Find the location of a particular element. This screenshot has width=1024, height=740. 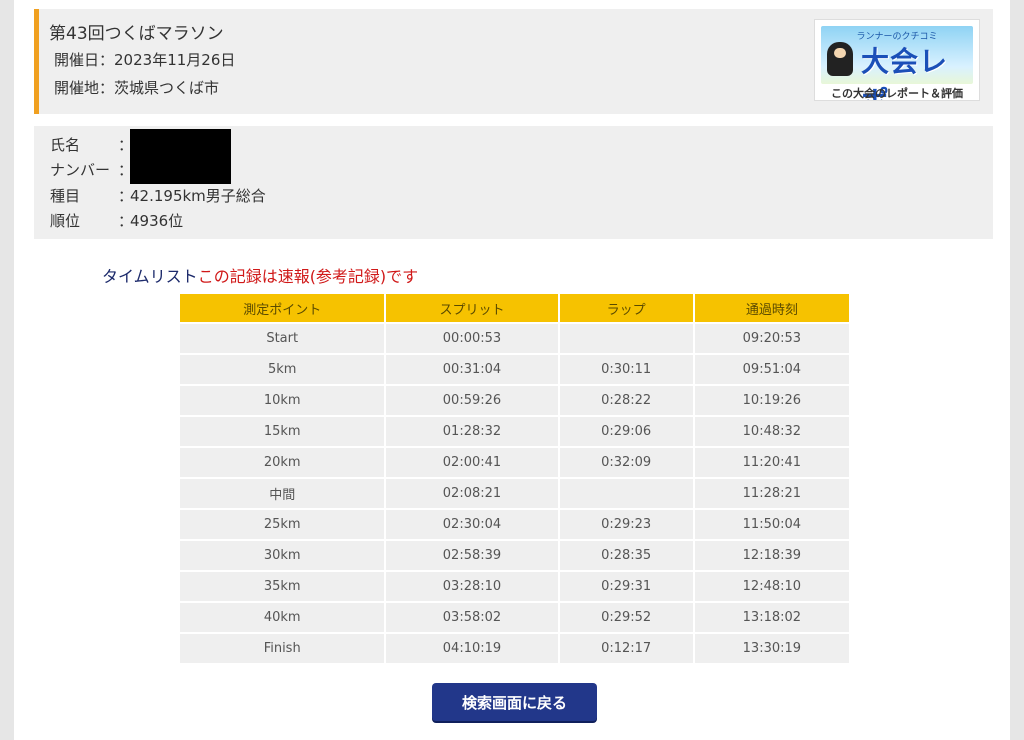

cell-point: 中間 is located at coordinates (282, 493).